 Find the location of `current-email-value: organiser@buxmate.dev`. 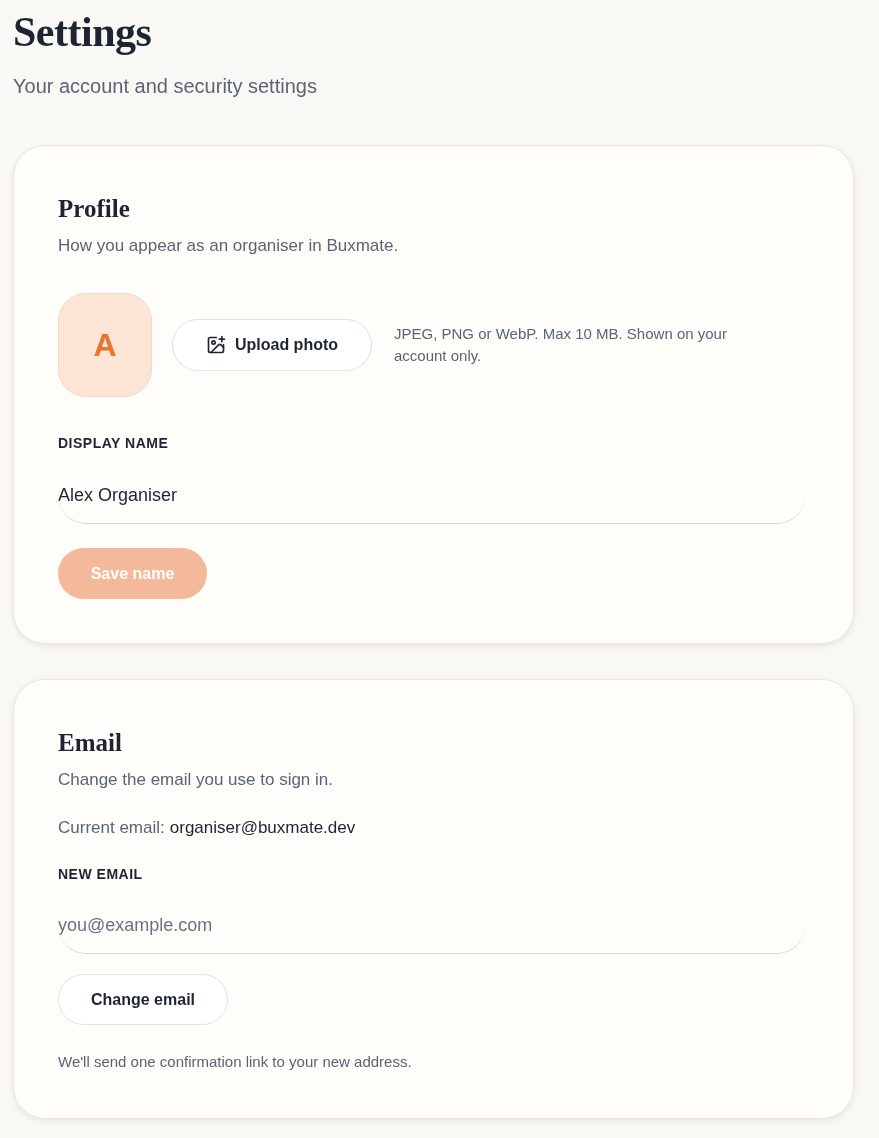

current-email-value: organiser@buxmate.dev is located at coordinates (262, 828).